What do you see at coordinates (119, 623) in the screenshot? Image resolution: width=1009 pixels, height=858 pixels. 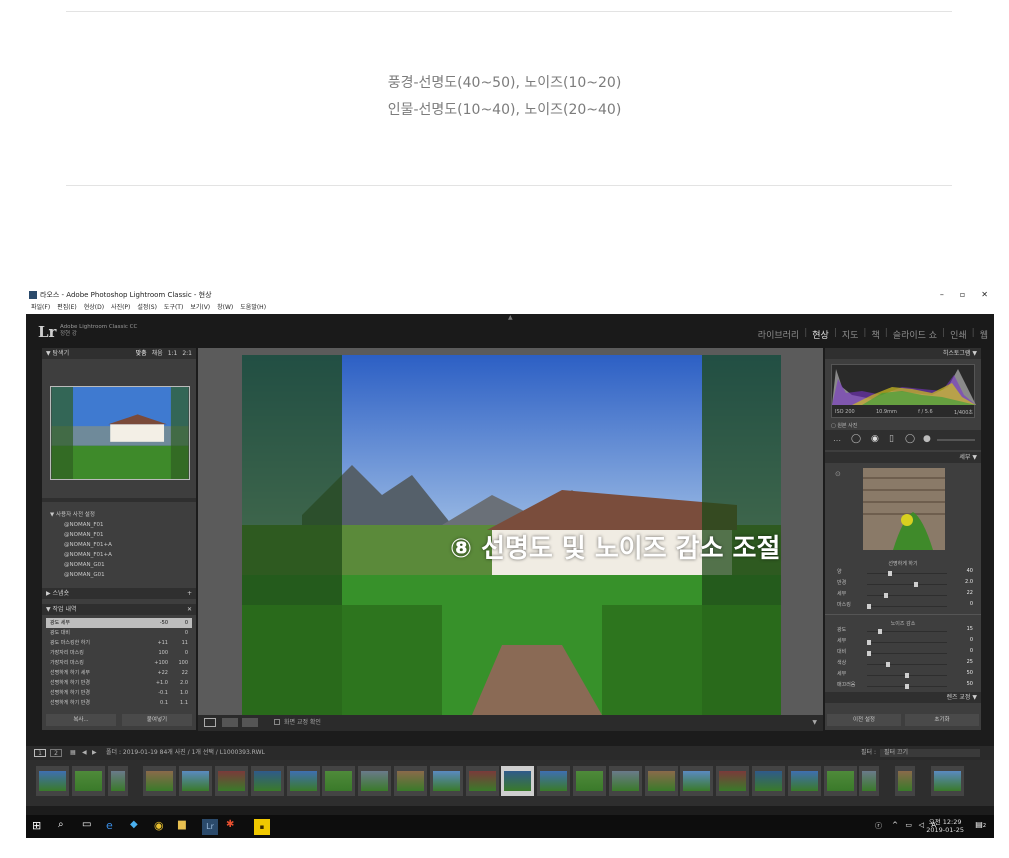 I see `history-row: 광도 세부 -50 0` at bounding box center [119, 623].